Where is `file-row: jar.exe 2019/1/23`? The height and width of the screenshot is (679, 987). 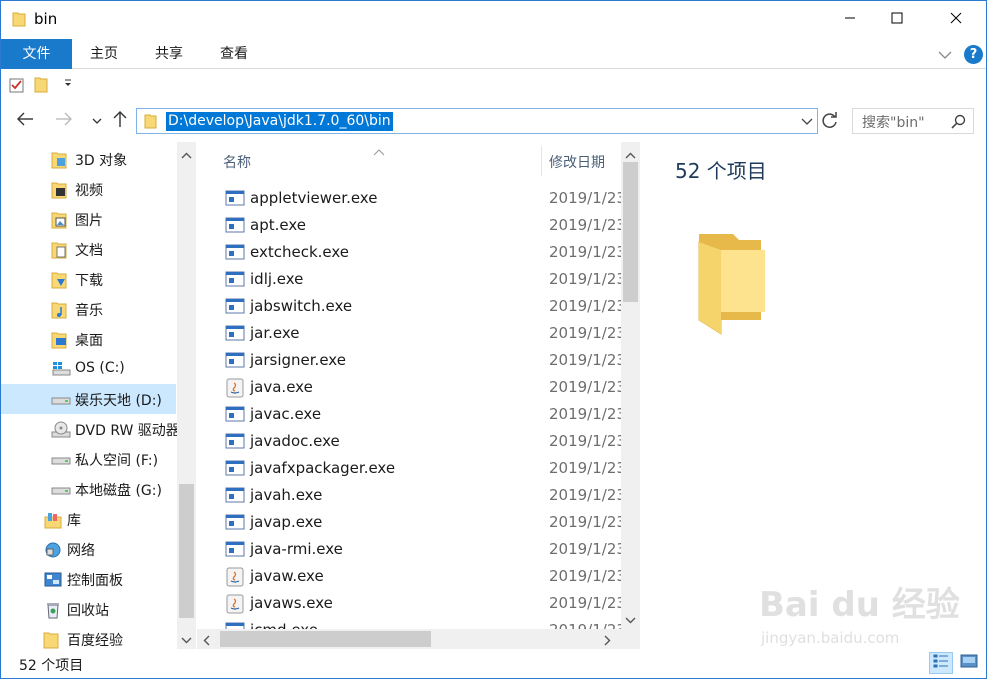 file-row: jar.exe 2019/1/23 is located at coordinates (409, 333).